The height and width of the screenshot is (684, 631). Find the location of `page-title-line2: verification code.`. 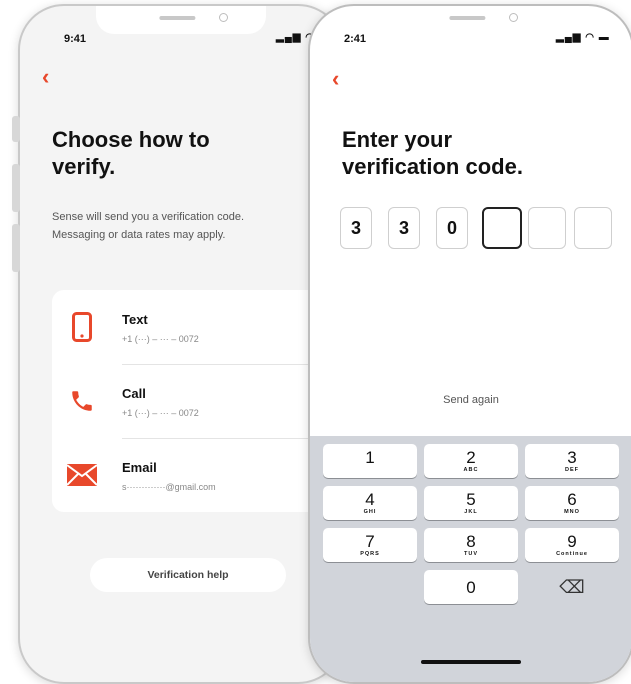

page-title-line2: verification code. is located at coordinates (432, 166).